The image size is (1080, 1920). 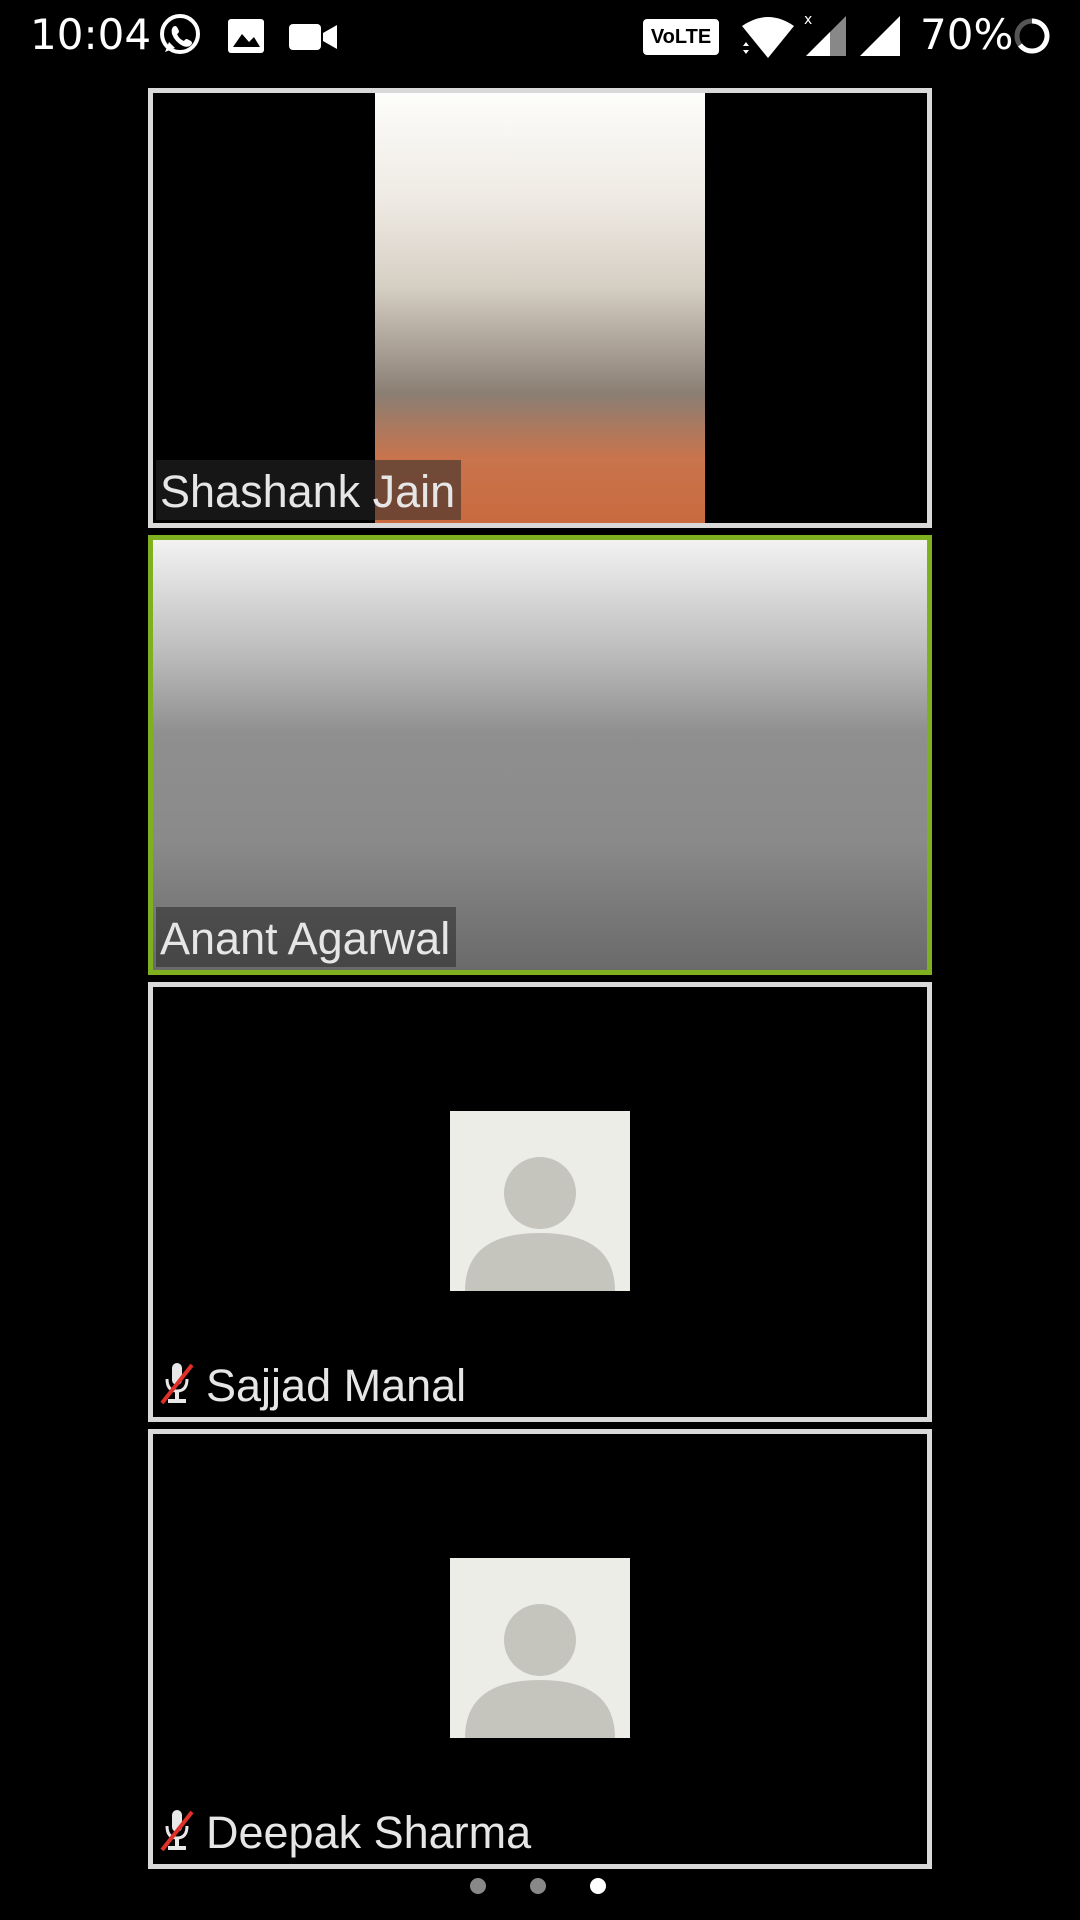 What do you see at coordinates (825, 34) in the screenshot?
I see `signal-no-service-icon: x` at bounding box center [825, 34].